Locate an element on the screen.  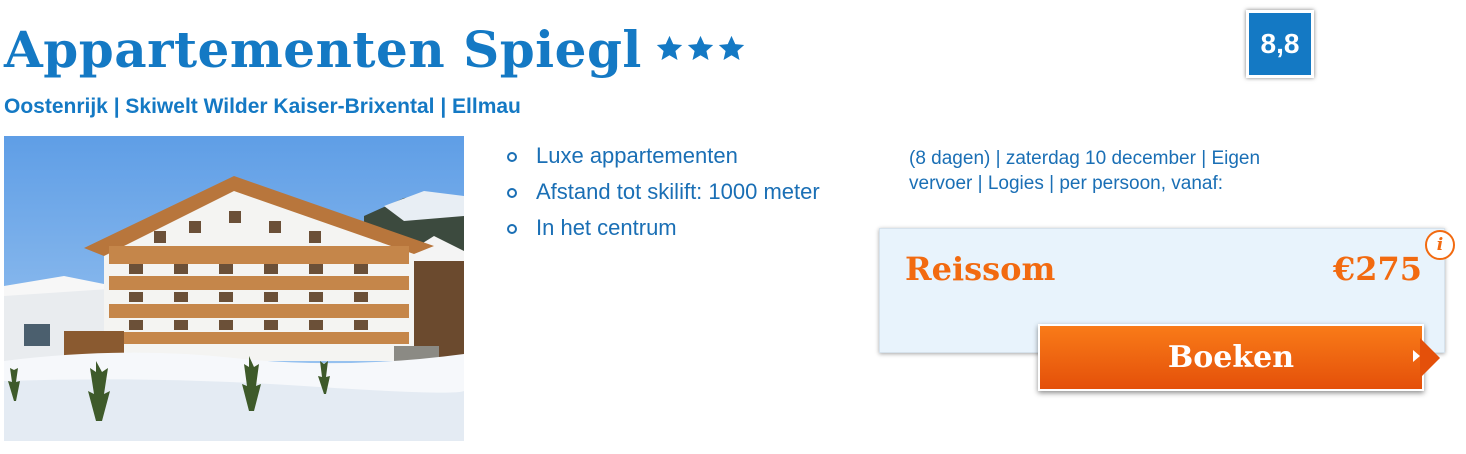
feature-text: In het centrum is located at coordinates (606, 227).